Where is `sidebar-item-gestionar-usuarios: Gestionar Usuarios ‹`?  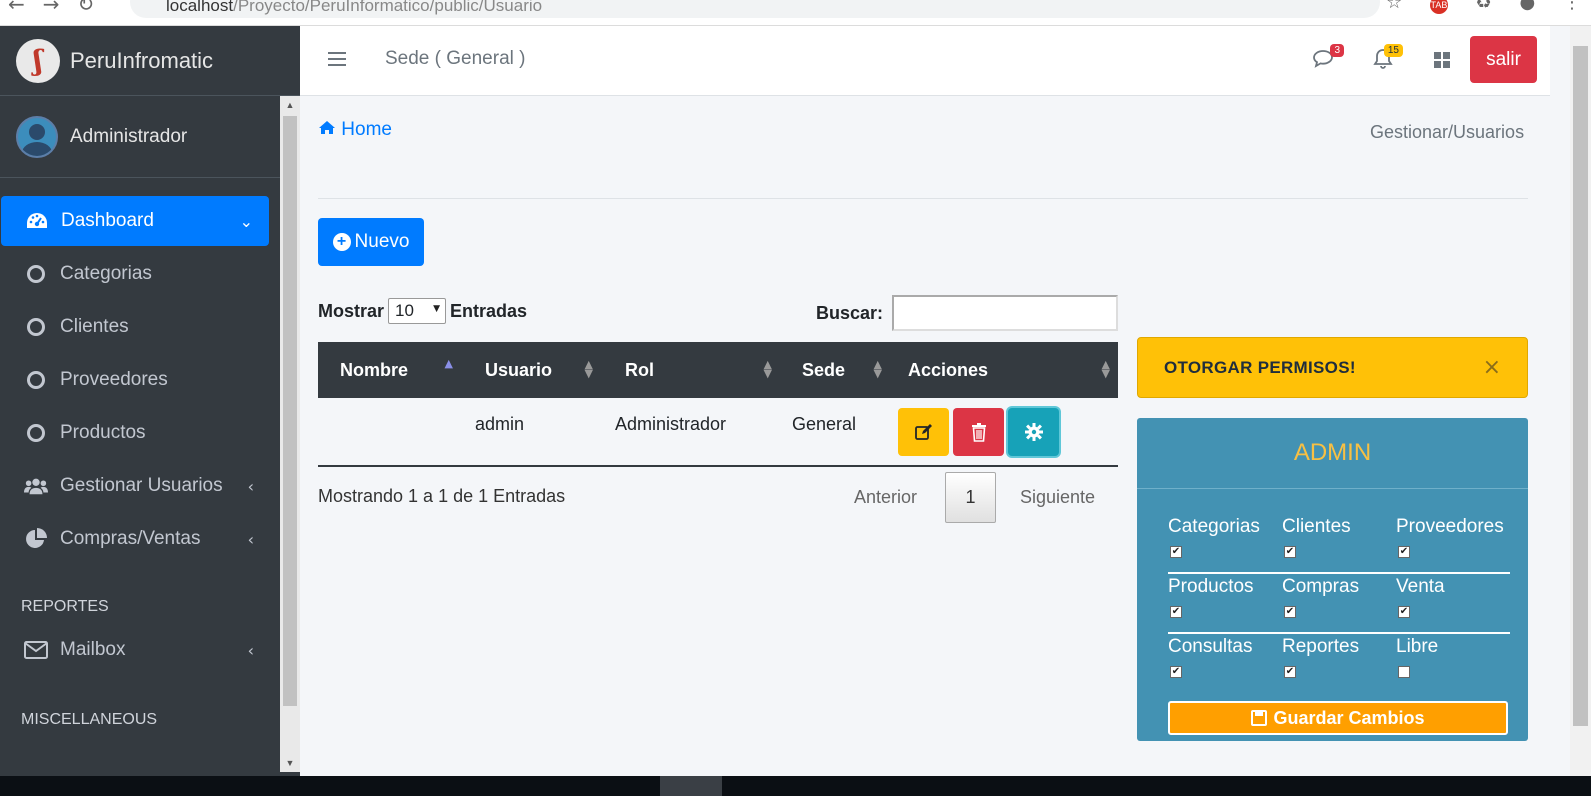 sidebar-item-gestionar-usuarios: Gestionar Usuarios ‹ is located at coordinates (135, 486).